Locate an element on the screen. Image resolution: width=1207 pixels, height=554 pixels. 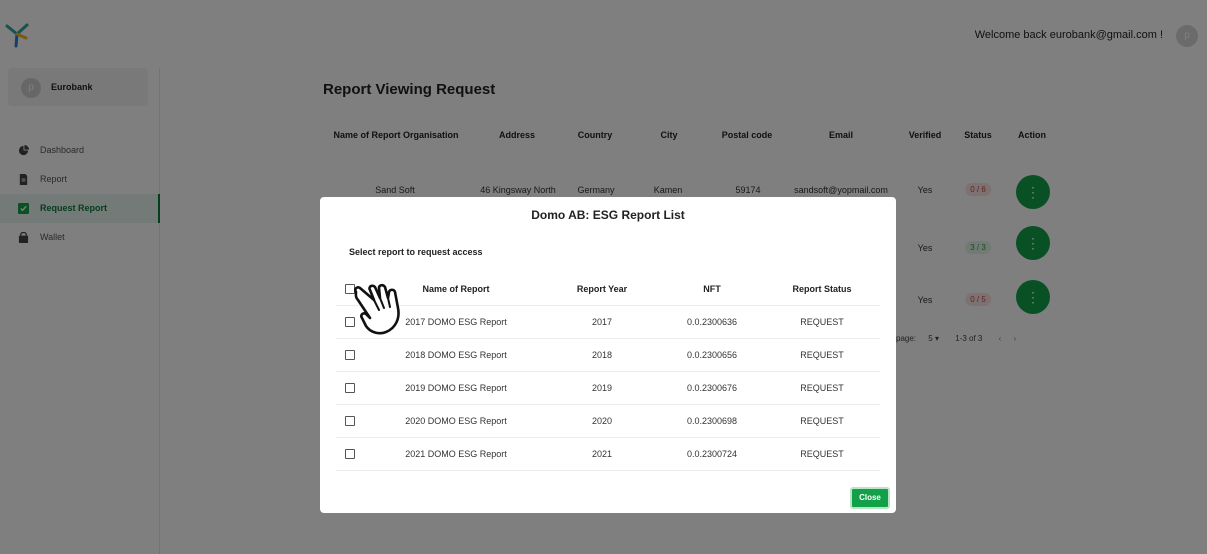
nft-cell: 0.0.2300656 is located at coordinates (712, 355).